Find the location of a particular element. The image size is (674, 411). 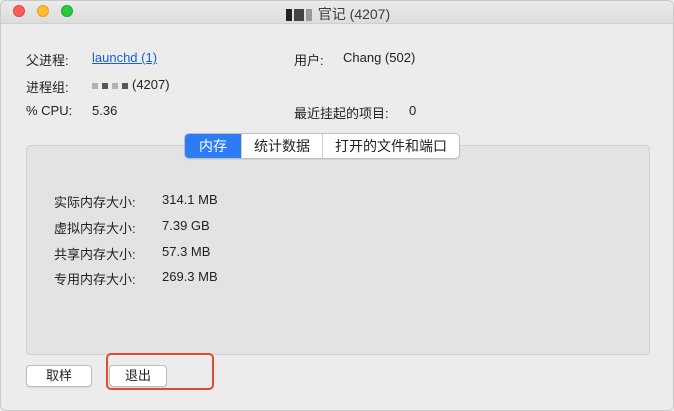

window-title: 官记 (4207) is located at coordinates (337, 14).